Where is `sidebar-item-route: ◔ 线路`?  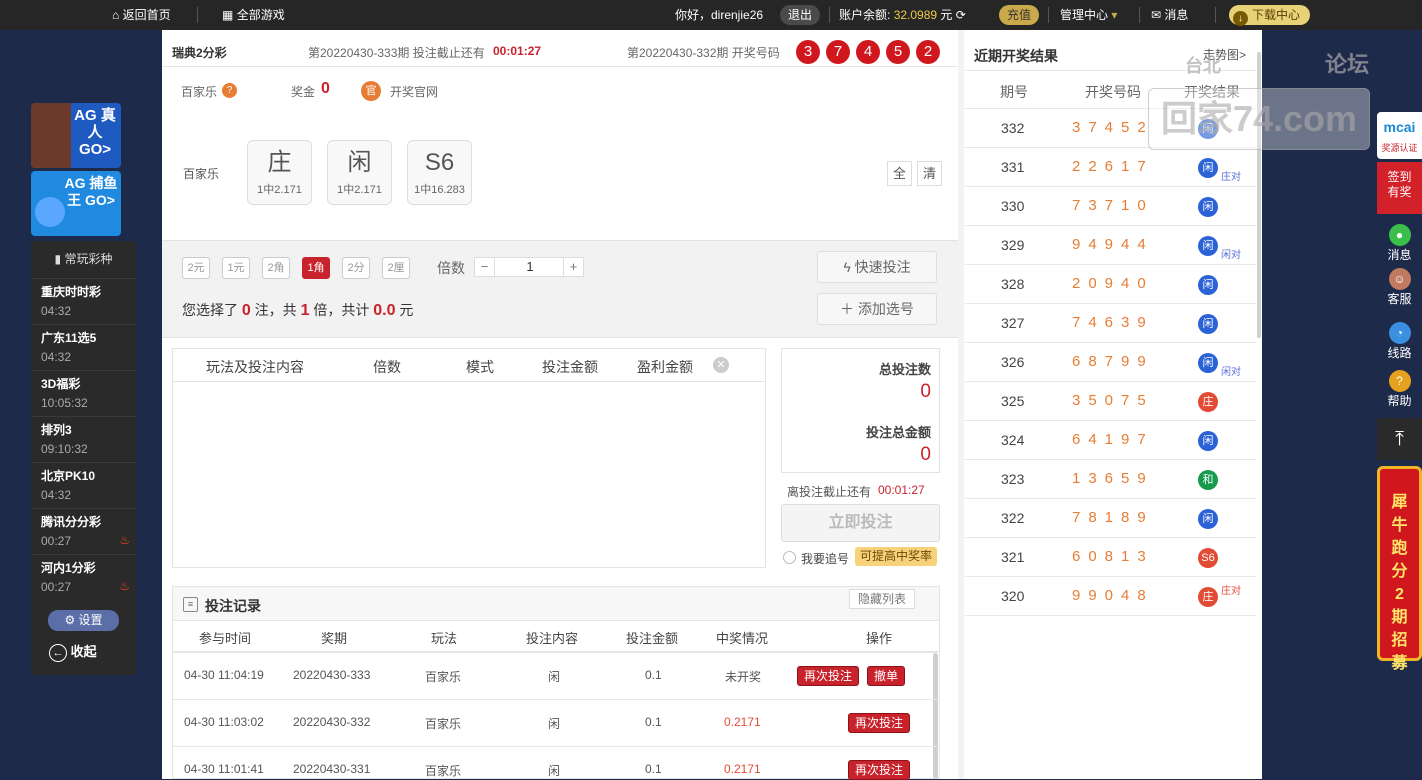
sidebar-item-route: ◔ 线路 is located at coordinates (1399, 341).